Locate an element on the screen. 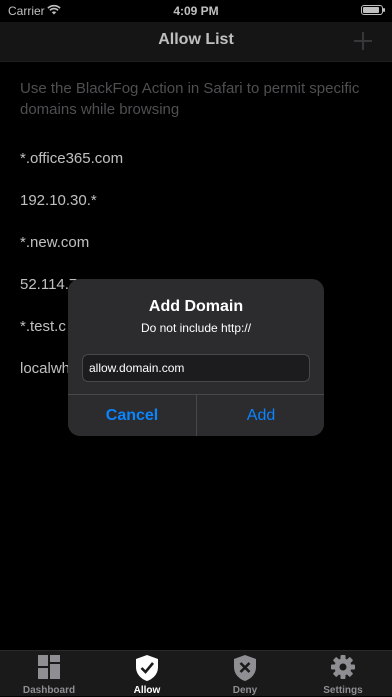  dashboard-icon is located at coordinates (49, 667).